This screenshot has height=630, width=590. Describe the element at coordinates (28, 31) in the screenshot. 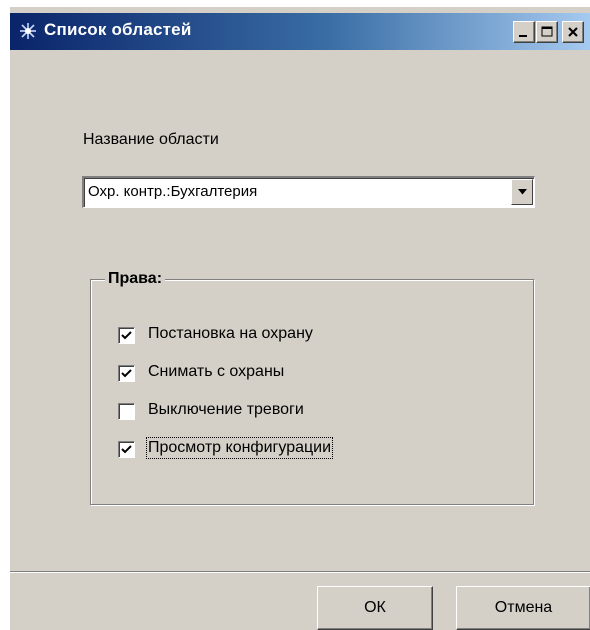

I see `star-burst-icon` at that location.